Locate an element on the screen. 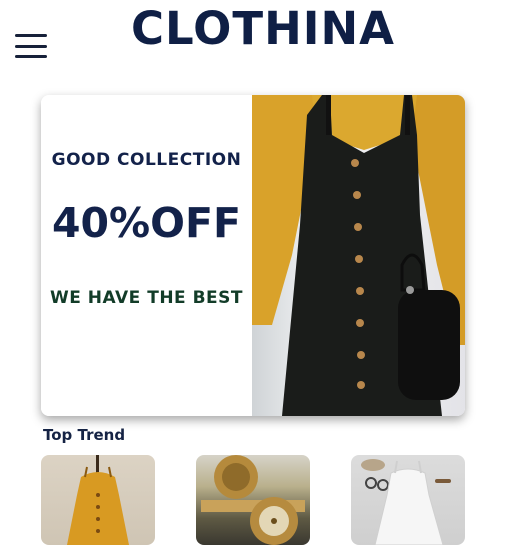 The image size is (526, 545). banner-kicker: GOOD COLLECTION is located at coordinates (146, 160).